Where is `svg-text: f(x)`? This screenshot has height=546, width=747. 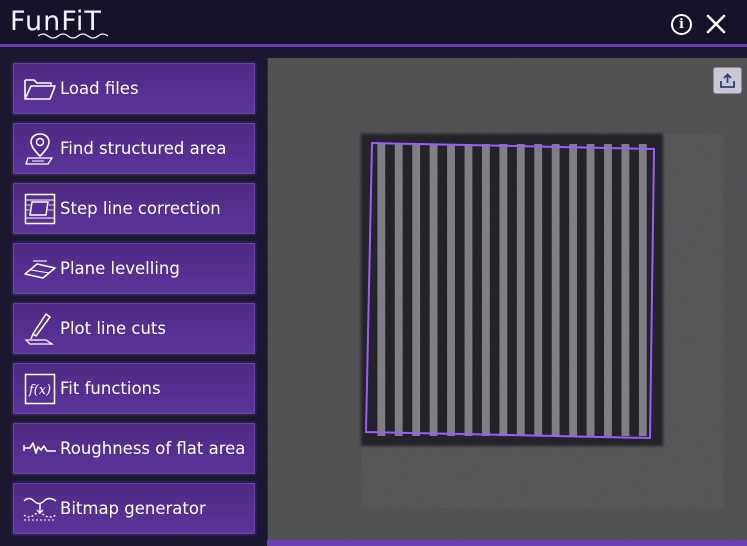 svg-text: f(x) is located at coordinates (39, 390).